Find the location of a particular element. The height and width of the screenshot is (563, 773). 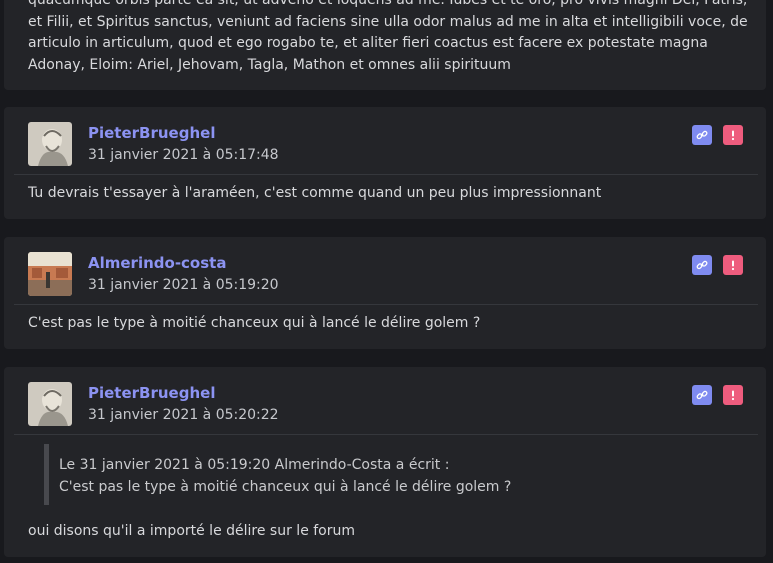

post-date: 31 janvier 2021 à 05:17:48 is located at coordinates (183, 155).